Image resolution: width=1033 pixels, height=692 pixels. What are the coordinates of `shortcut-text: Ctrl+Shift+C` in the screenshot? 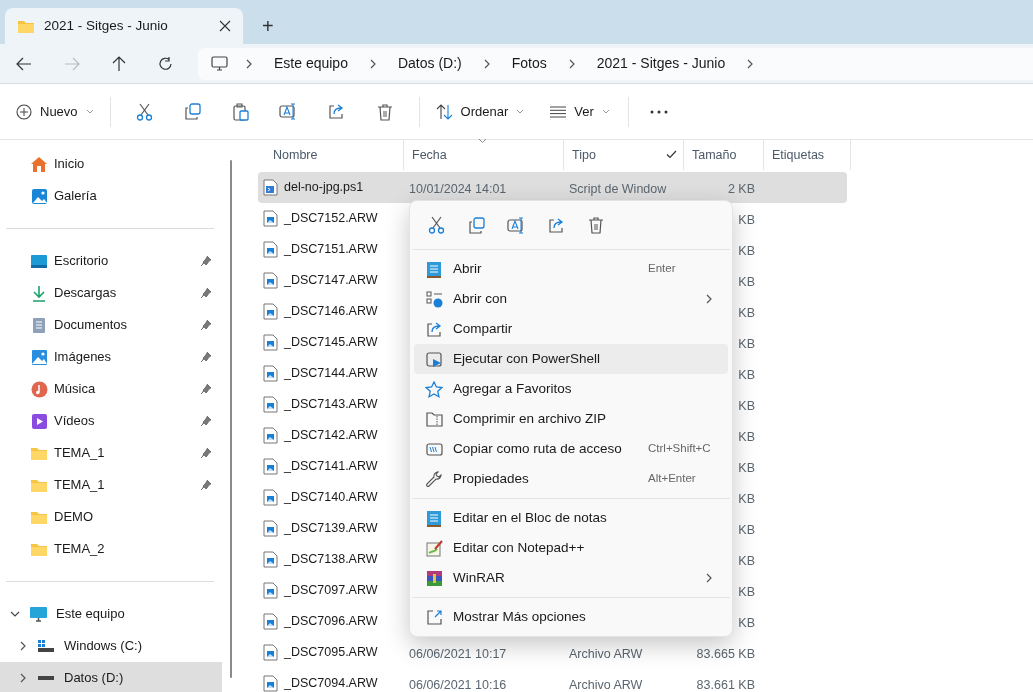 It's located at (680, 449).